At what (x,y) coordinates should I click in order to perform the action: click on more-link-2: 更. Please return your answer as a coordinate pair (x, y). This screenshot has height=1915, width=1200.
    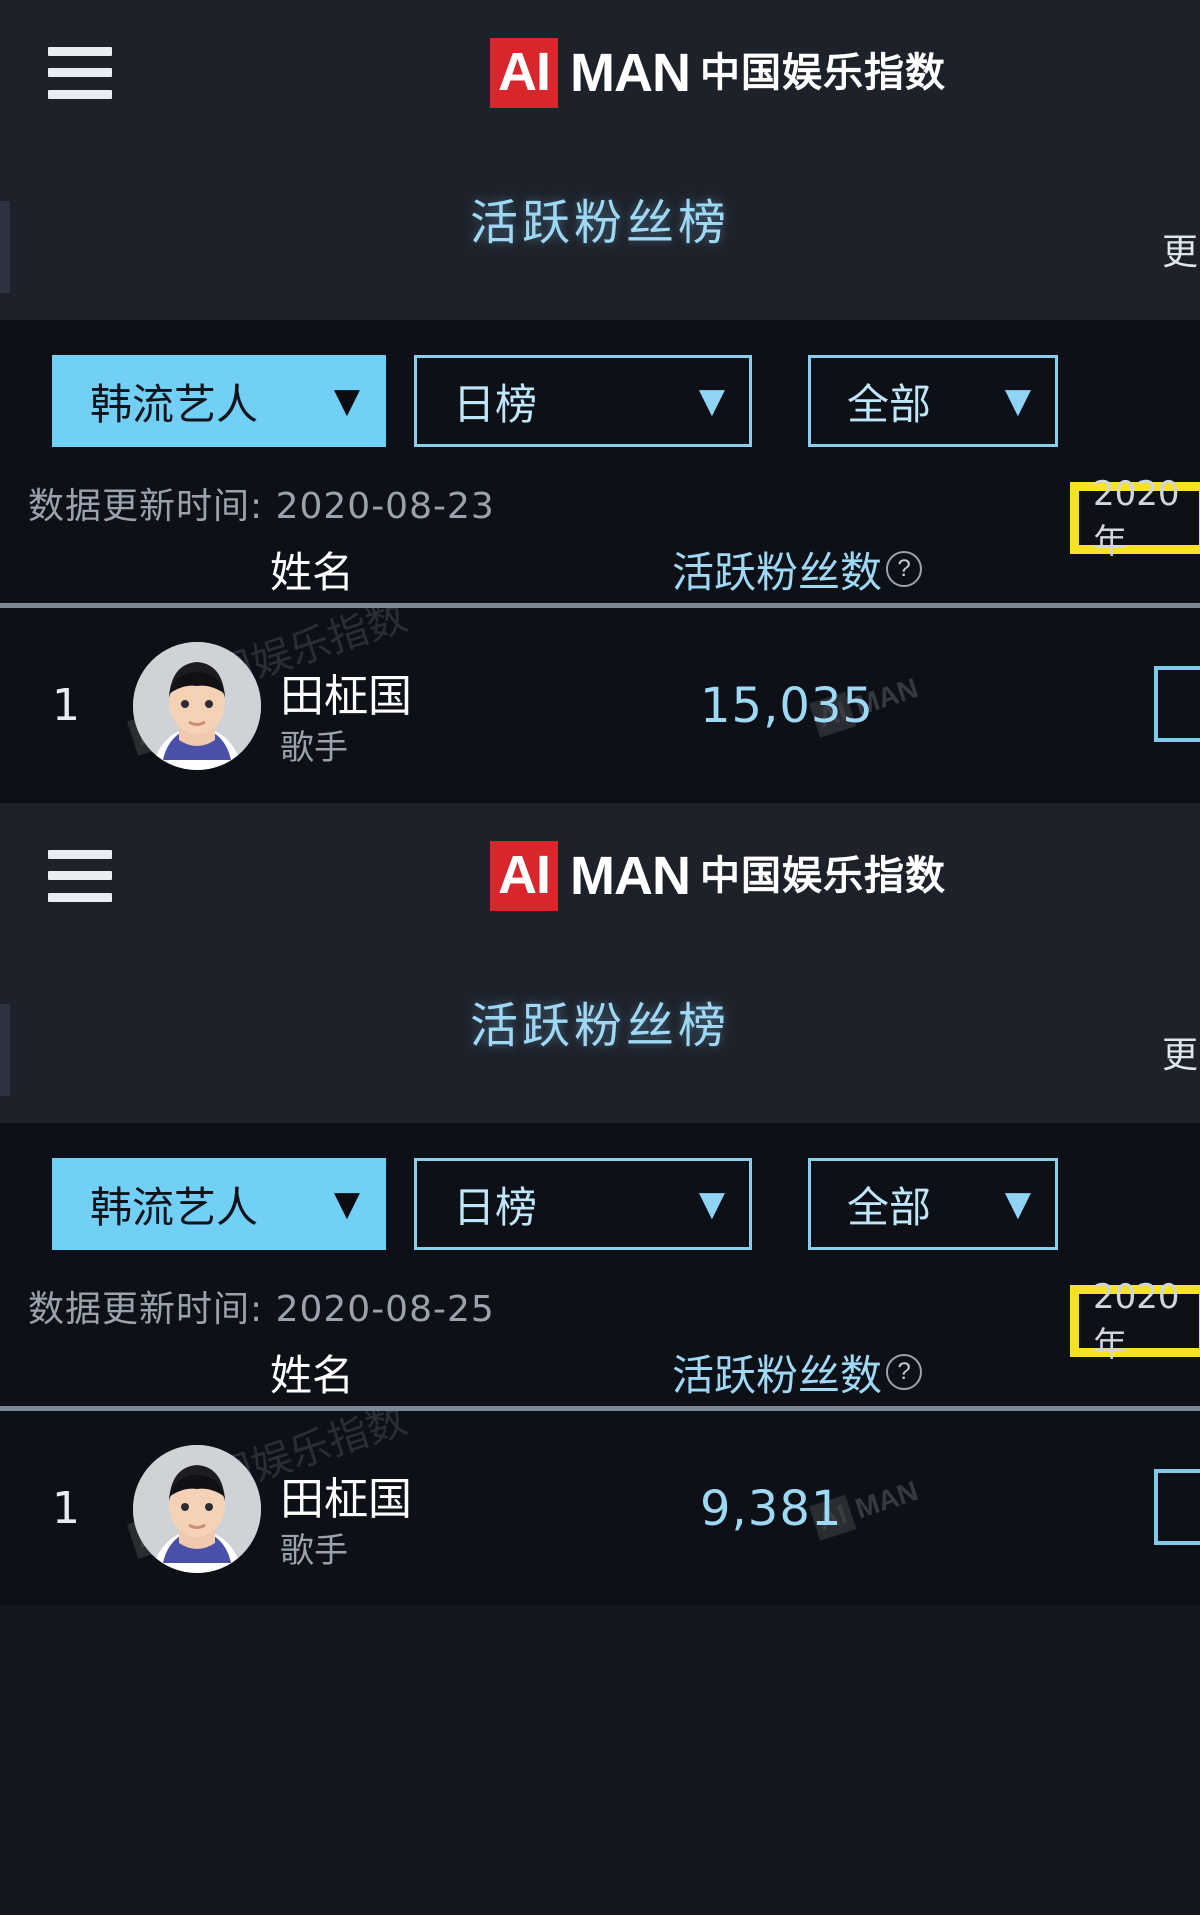
    Looking at the image, I should click on (1180, 1052).